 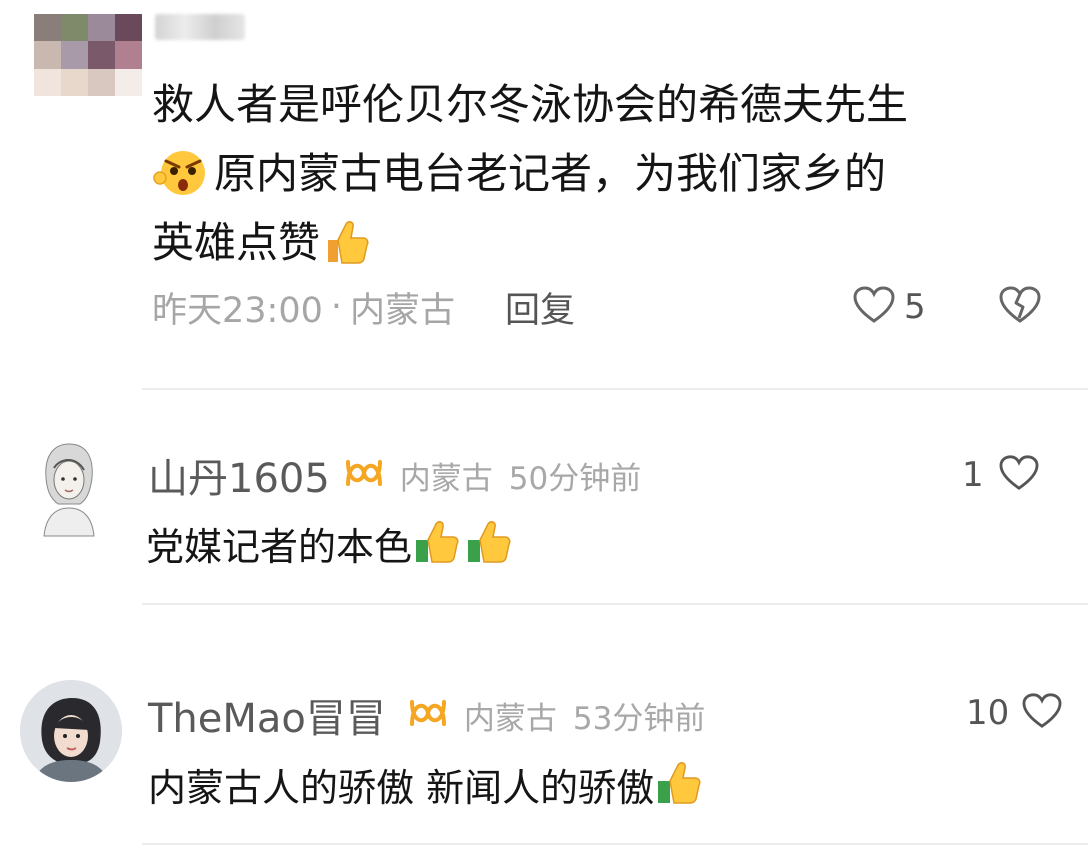 What do you see at coordinates (988, 713) in the screenshot?
I see `like-count: 10` at bounding box center [988, 713].